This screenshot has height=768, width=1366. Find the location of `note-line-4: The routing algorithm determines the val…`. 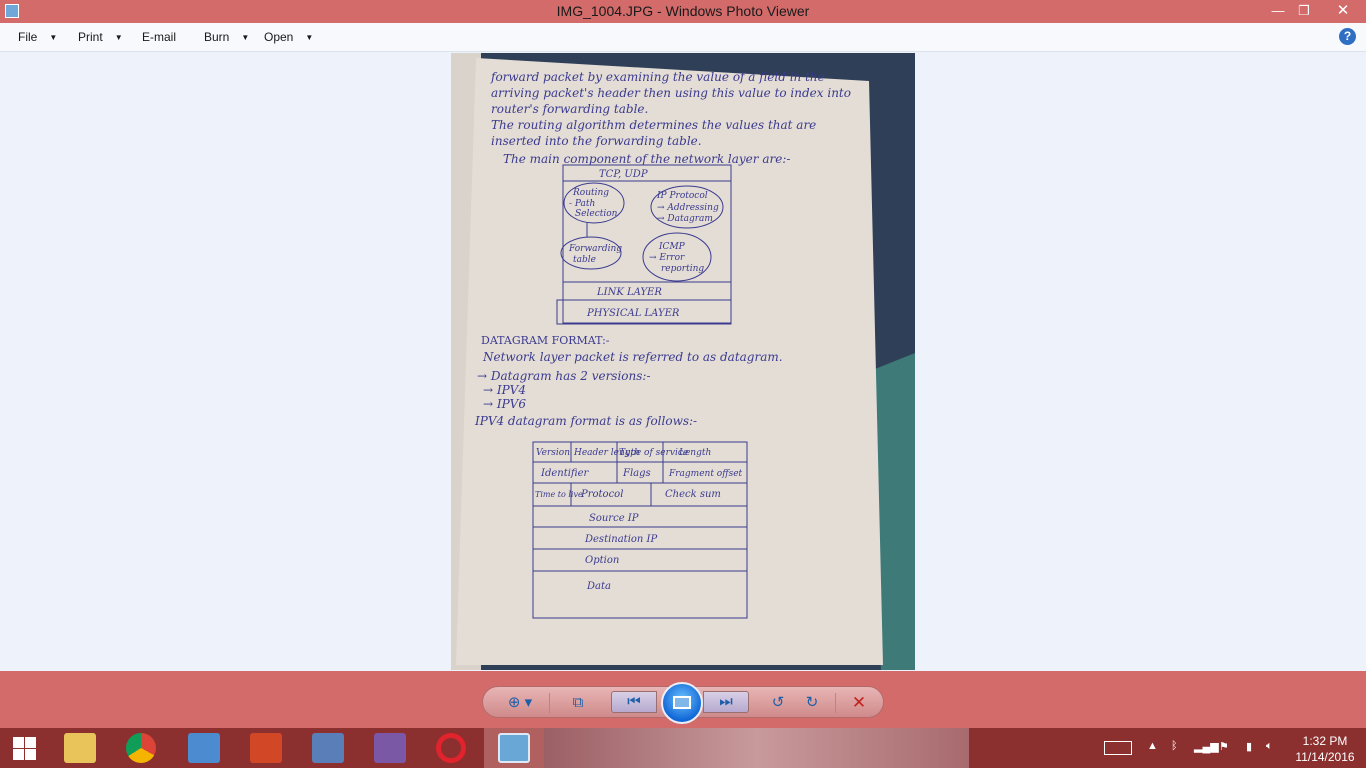

note-line-4: The routing algorithm determines the val… is located at coordinates (653, 125).